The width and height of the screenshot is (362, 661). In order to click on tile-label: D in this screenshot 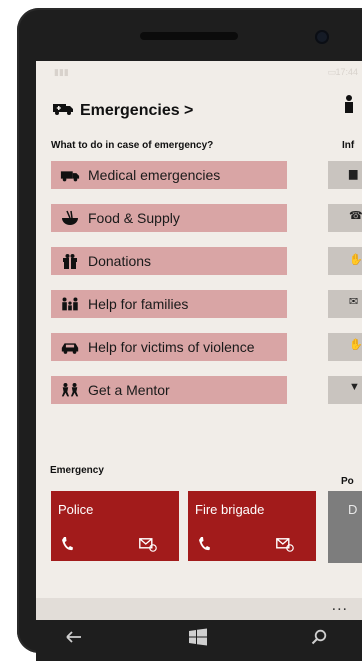, I will do `click(353, 509)`.